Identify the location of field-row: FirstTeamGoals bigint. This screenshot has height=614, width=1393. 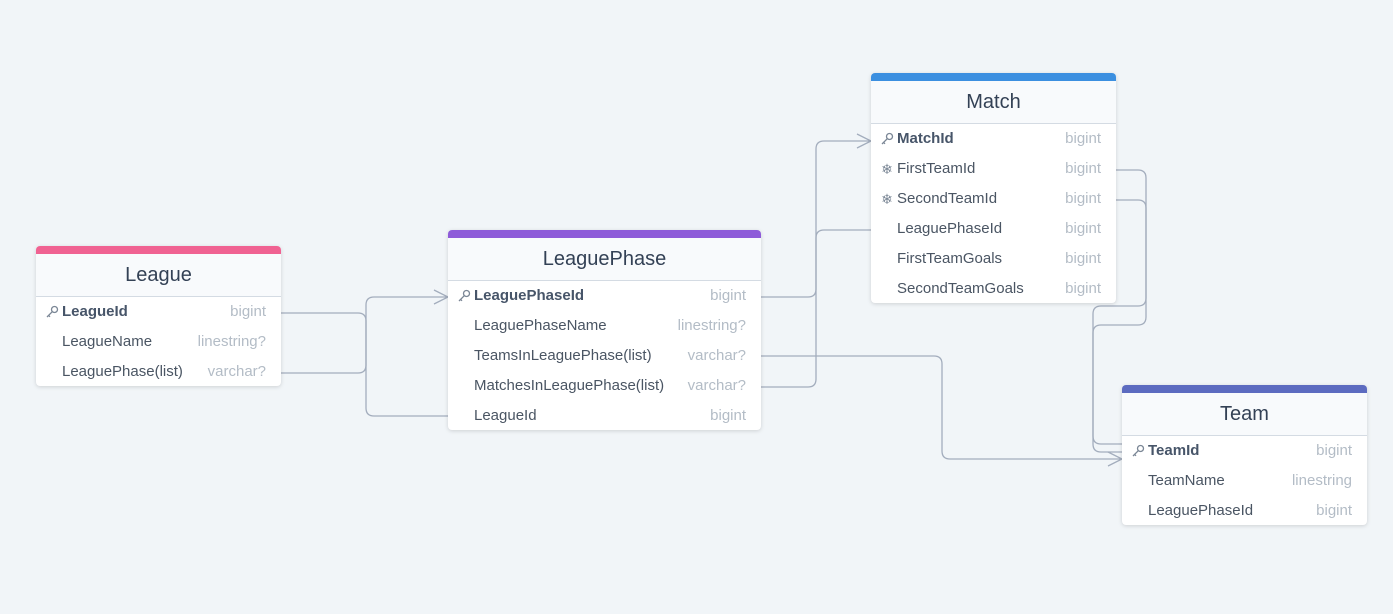
(993, 259).